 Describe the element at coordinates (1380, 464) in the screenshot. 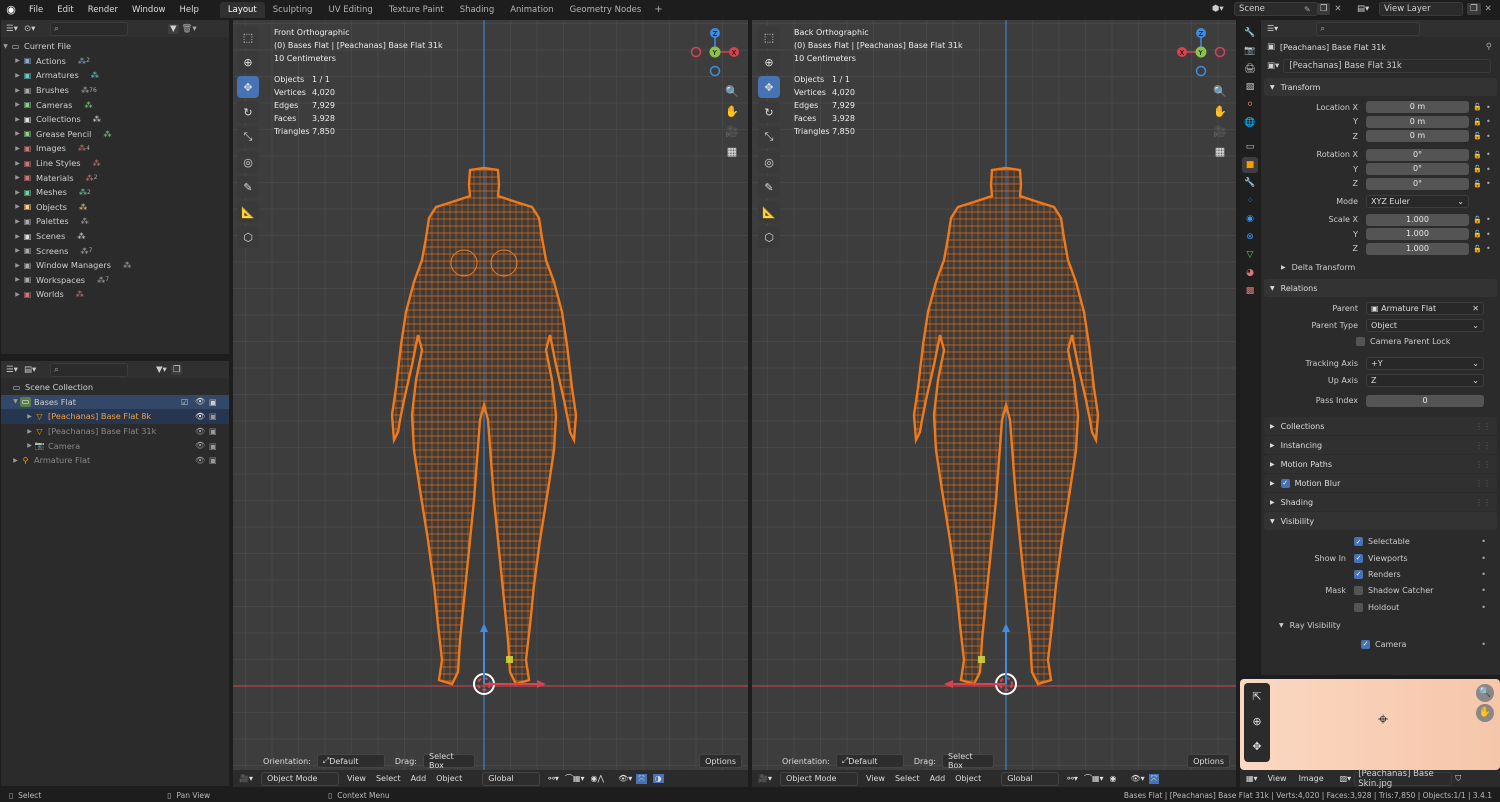

I see `collapsed-section-header: ▶ Motion Paths ⋮⋮` at that location.